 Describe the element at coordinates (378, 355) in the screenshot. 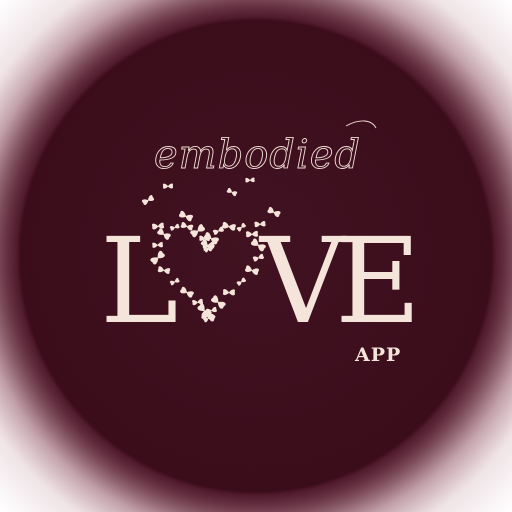

I see `app-label: APP` at that location.